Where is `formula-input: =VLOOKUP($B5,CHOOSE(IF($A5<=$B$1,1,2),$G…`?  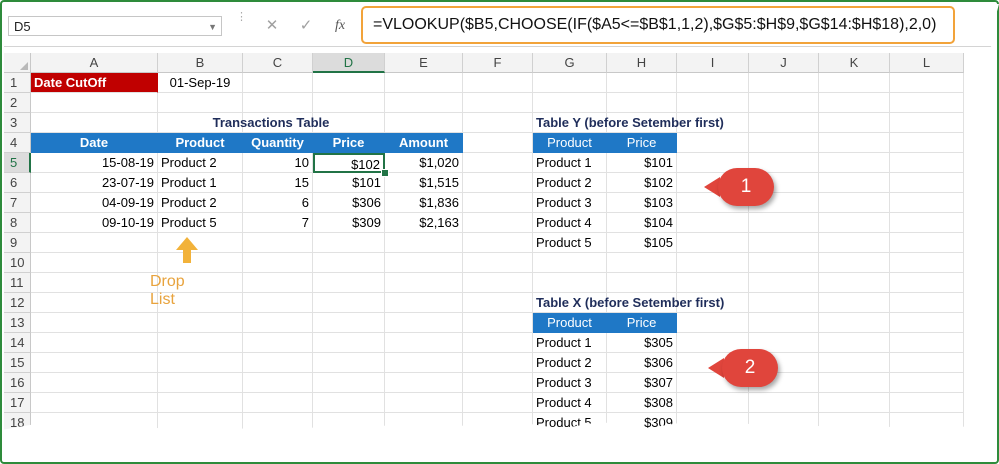
formula-input: =VLOOKUP($B5,CHOOSE(IF($A5<=$B$1,1,2),$G… is located at coordinates (658, 25).